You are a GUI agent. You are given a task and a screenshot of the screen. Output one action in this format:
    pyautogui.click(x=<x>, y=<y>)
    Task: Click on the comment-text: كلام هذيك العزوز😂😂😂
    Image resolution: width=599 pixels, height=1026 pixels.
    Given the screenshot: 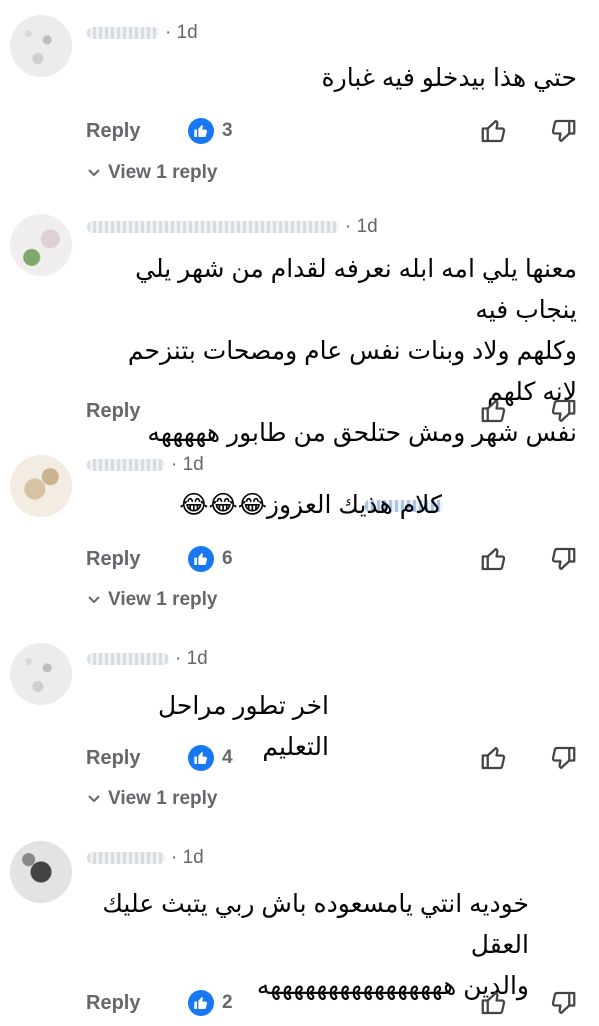 What is the action you would take?
    pyautogui.click(x=264, y=505)
    